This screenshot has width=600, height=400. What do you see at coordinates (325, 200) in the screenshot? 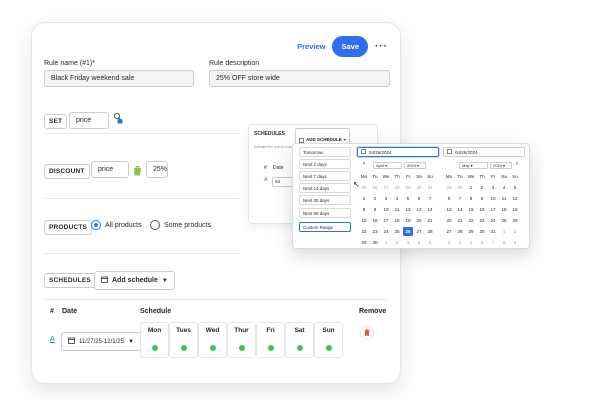
I see `preset-next-30-days: Next 30 days` at bounding box center [325, 200].